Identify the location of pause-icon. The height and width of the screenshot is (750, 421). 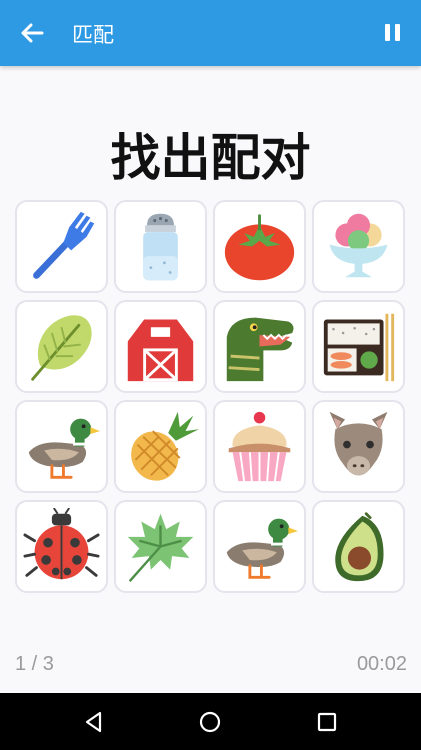
(393, 33).